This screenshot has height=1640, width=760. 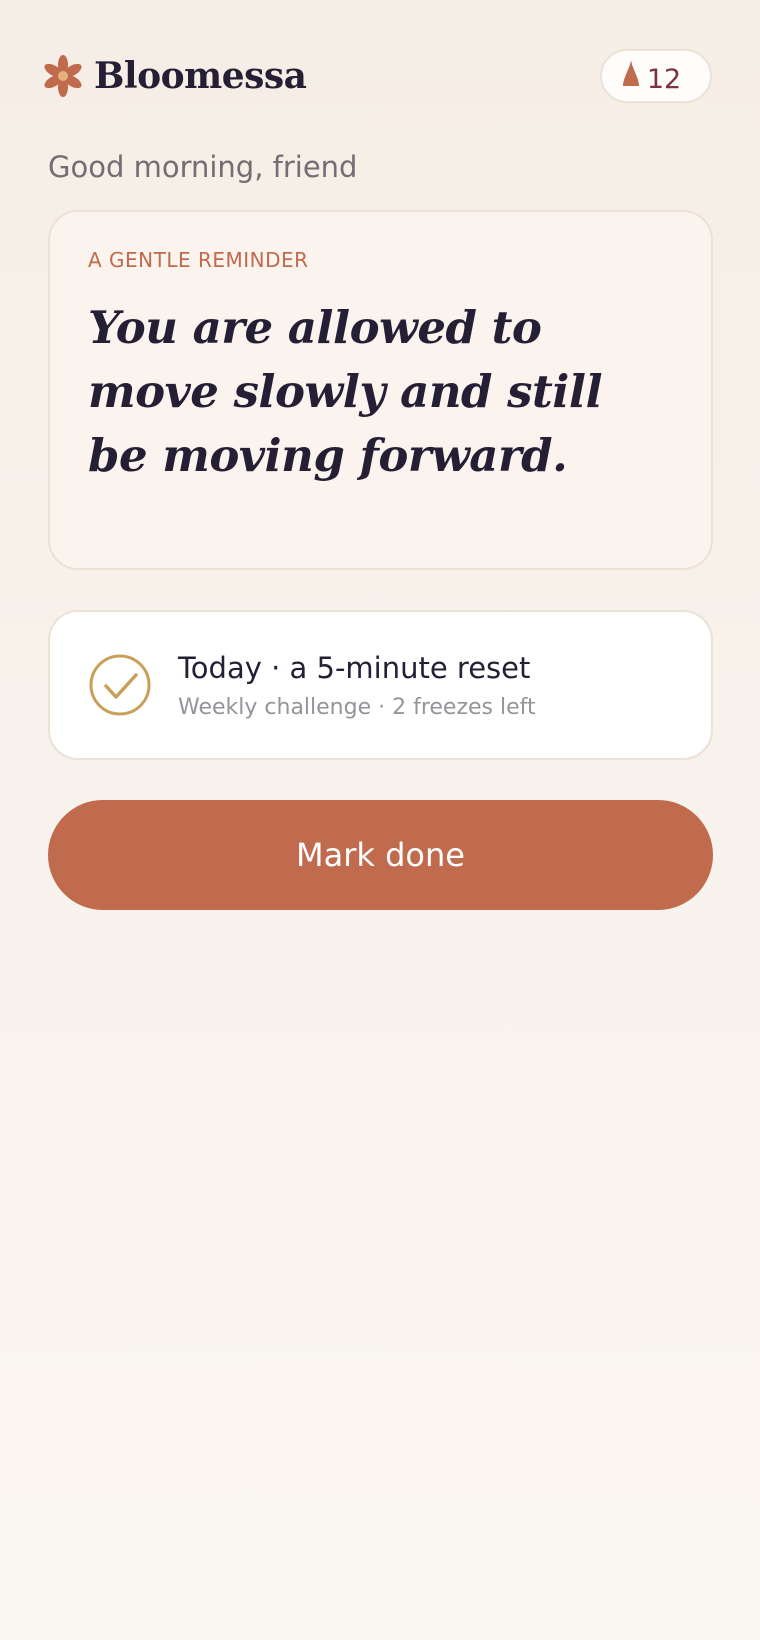 What do you see at coordinates (198, 260) in the screenshot?
I see `reminder-eyebrow: A GENTLE REMINDER` at bounding box center [198, 260].